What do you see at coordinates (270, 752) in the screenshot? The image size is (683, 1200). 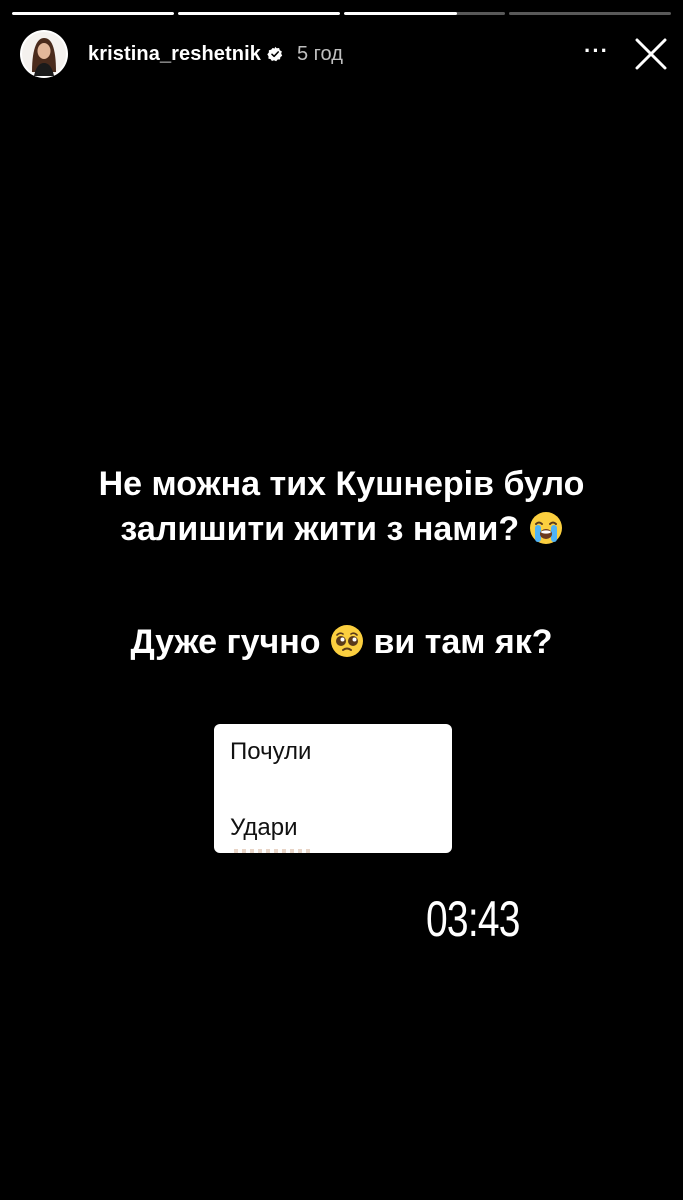 I see `poll-option-1: Почули` at bounding box center [270, 752].